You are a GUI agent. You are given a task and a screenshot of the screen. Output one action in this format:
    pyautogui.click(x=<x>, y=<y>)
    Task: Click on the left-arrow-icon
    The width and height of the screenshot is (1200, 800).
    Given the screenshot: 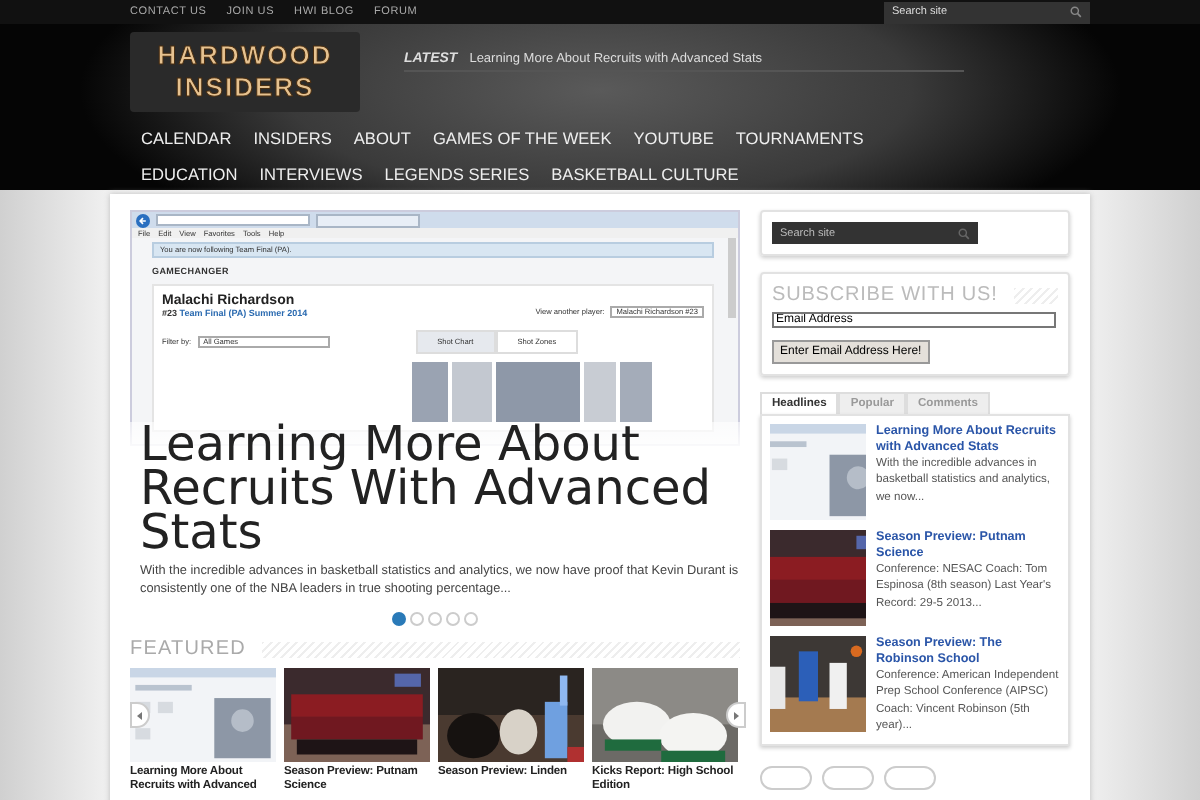 What is the action you would take?
    pyautogui.click(x=140, y=715)
    